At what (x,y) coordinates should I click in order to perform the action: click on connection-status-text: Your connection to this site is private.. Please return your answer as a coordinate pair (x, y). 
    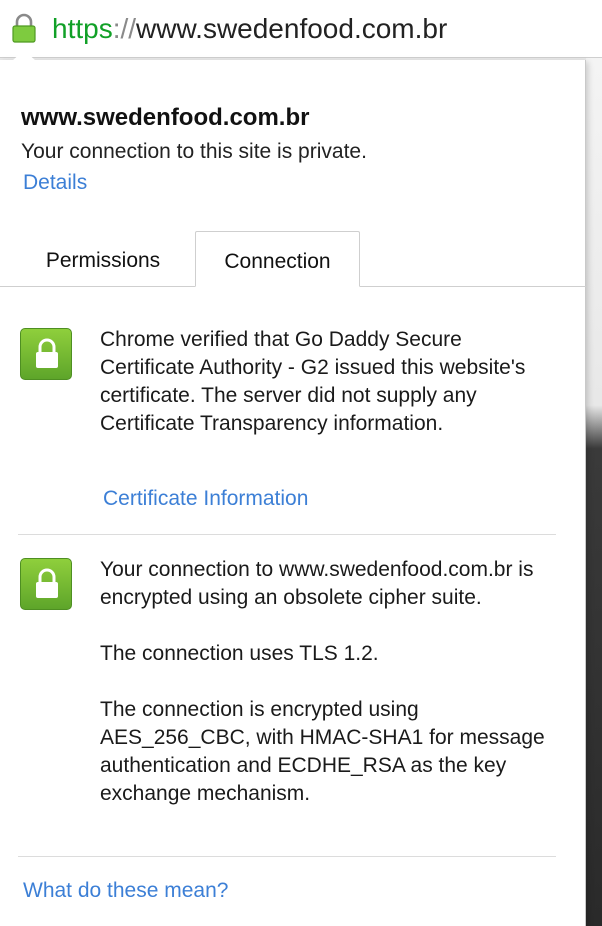
    Looking at the image, I should click on (194, 151).